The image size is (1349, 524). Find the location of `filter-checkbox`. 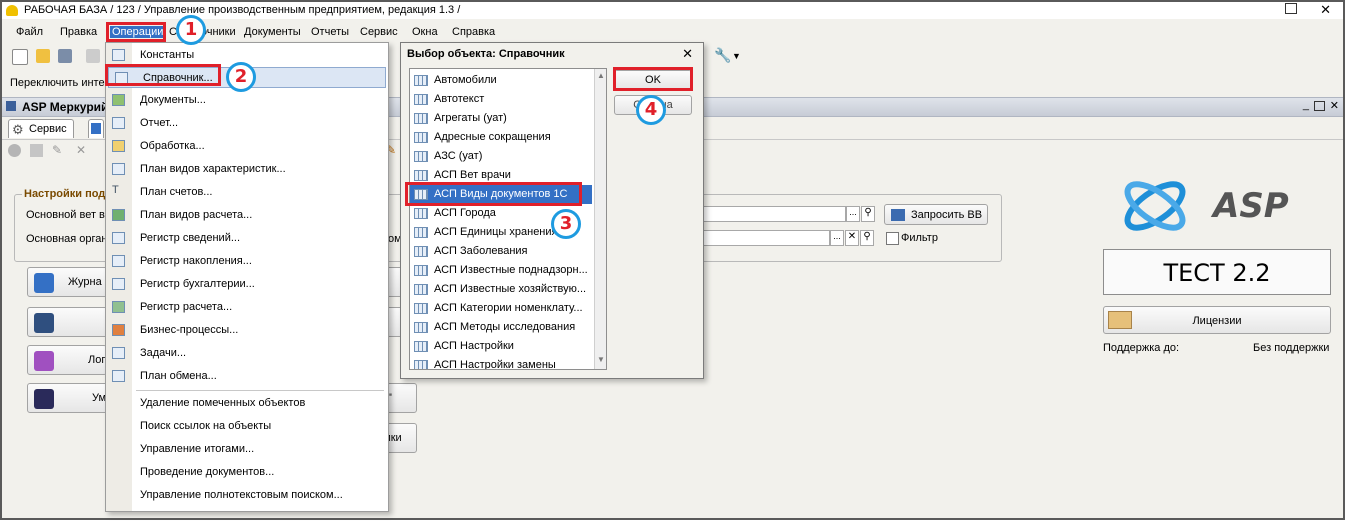

filter-checkbox is located at coordinates (892, 238).